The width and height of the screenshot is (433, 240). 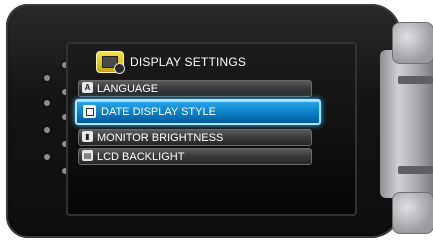 What do you see at coordinates (195, 88) in the screenshot?
I see `menu-item-language: A LANGUAGE` at bounding box center [195, 88].